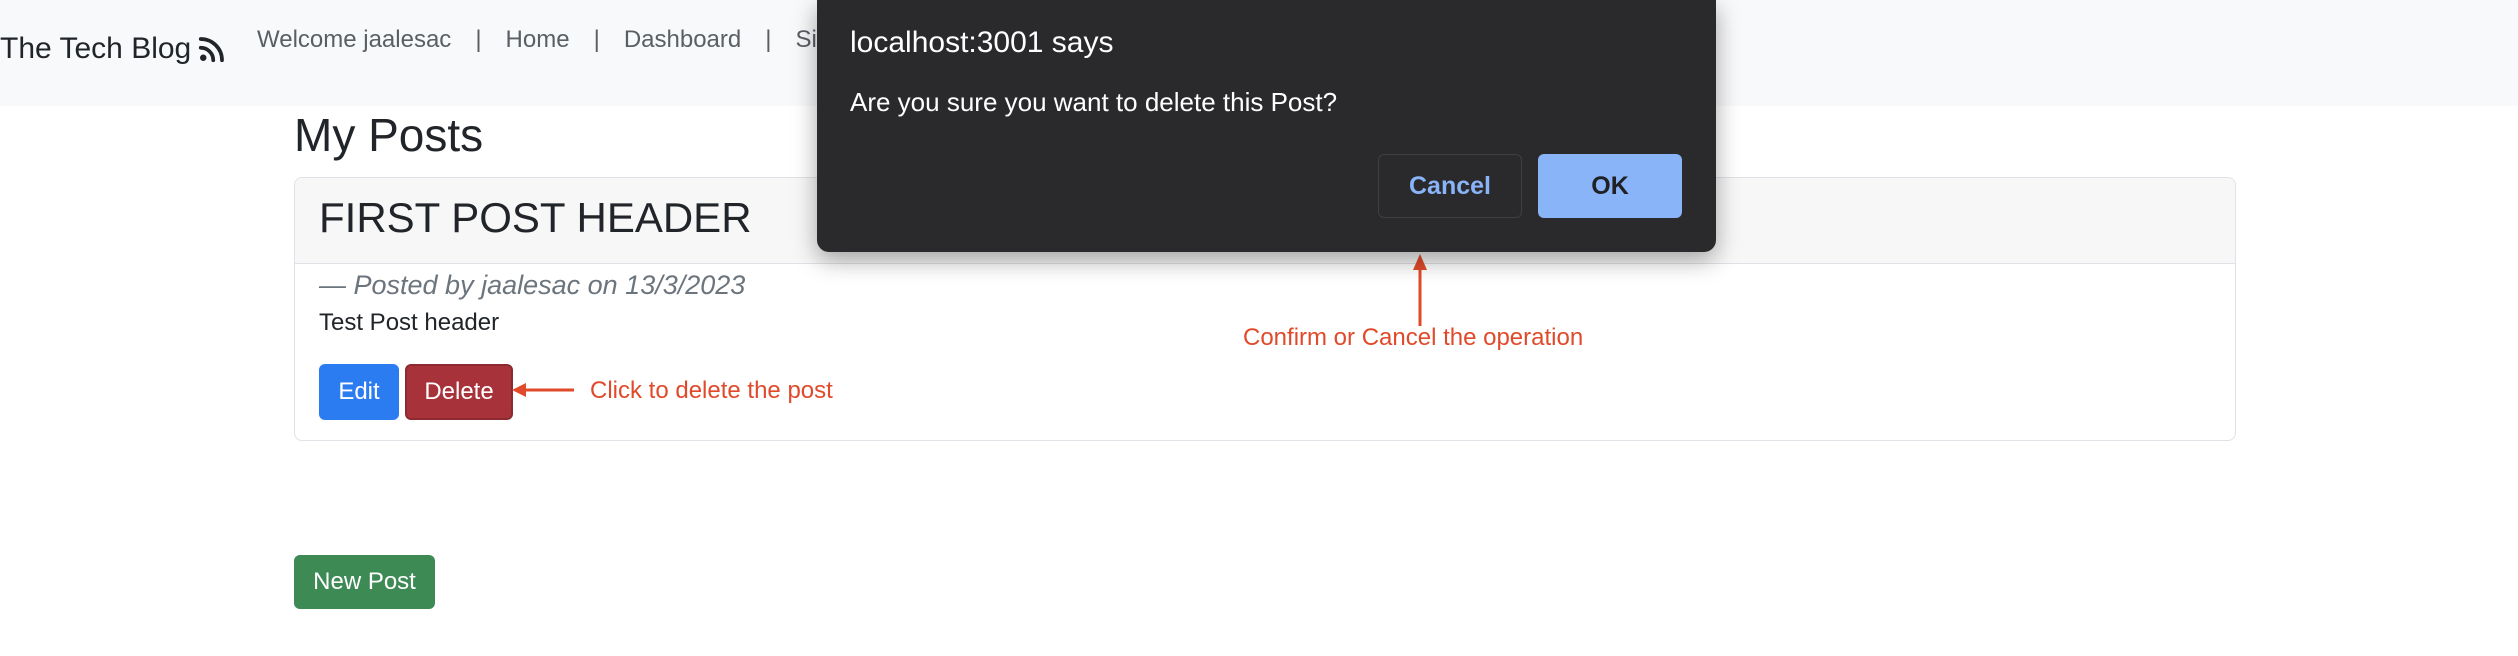  What do you see at coordinates (682, 40) in the screenshot?
I see `nav-dashboard: Dashboard` at bounding box center [682, 40].